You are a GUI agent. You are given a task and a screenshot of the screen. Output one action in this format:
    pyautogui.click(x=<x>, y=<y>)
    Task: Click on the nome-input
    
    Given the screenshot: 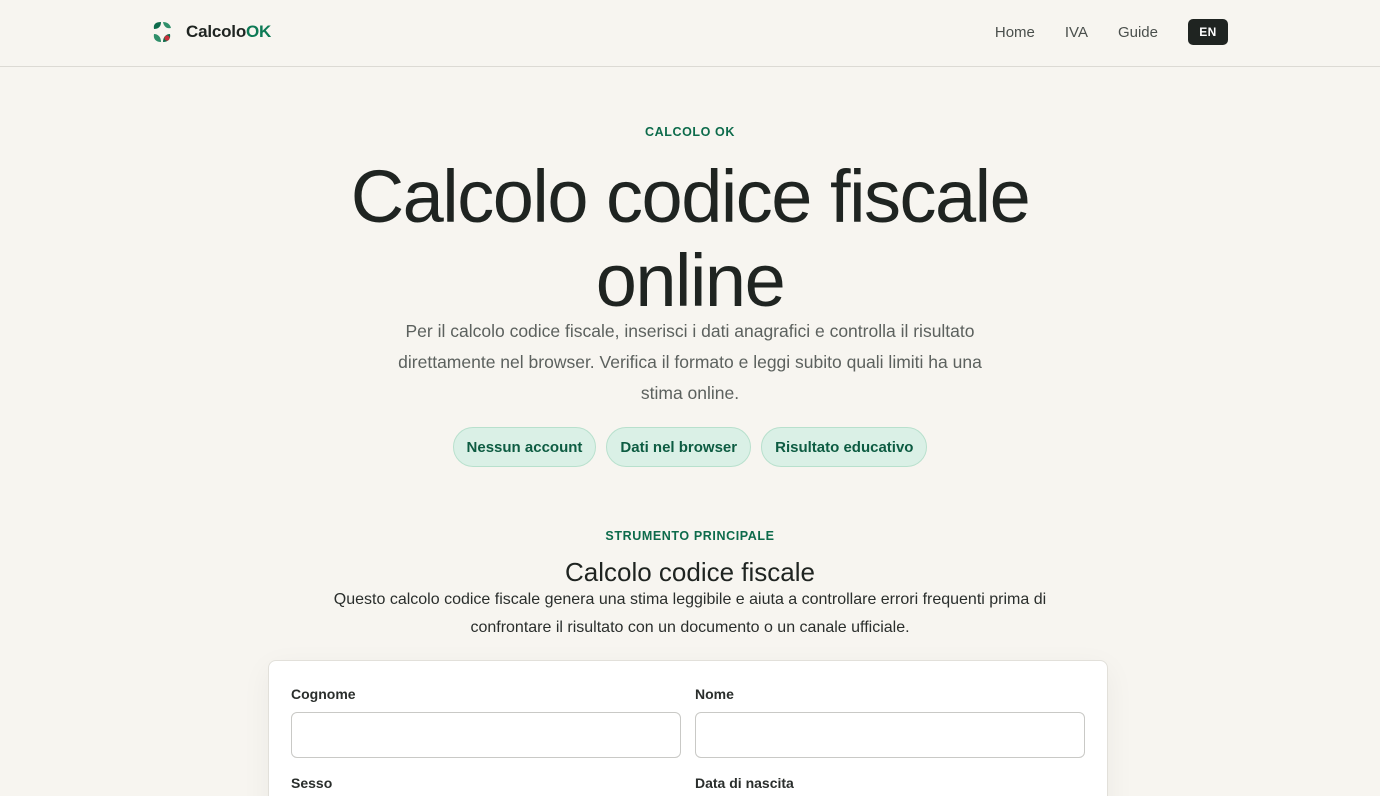 What is the action you would take?
    pyautogui.click(x=890, y=735)
    